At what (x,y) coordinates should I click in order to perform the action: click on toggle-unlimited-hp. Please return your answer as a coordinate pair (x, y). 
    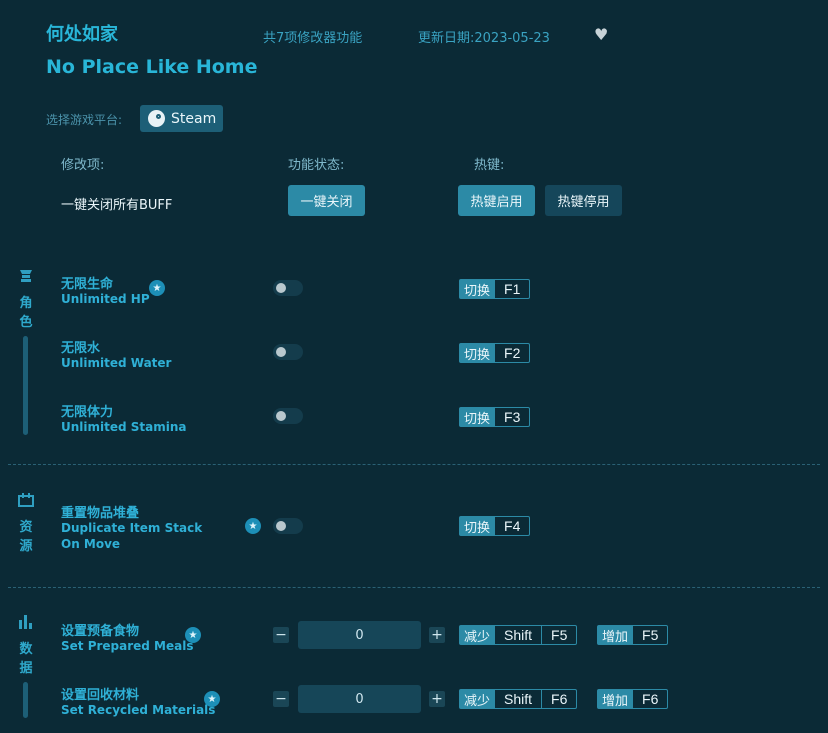
    Looking at the image, I should click on (288, 288).